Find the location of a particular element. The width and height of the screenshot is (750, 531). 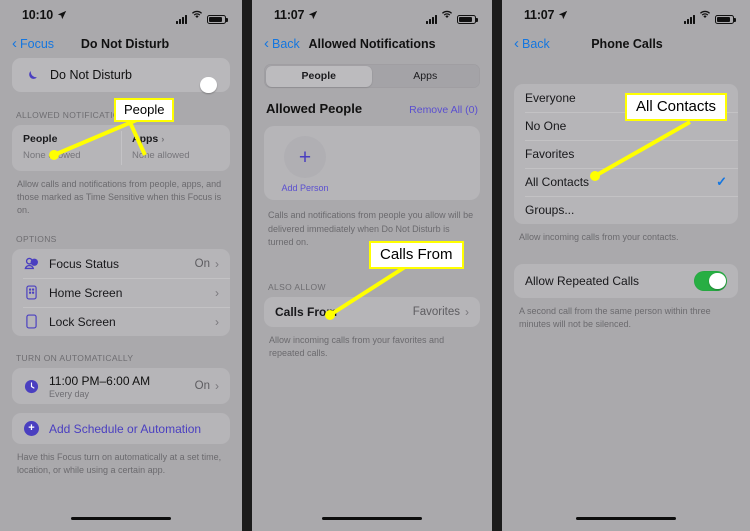

row-label-focus-status: Focus Status is located at coordinates (84, 263).